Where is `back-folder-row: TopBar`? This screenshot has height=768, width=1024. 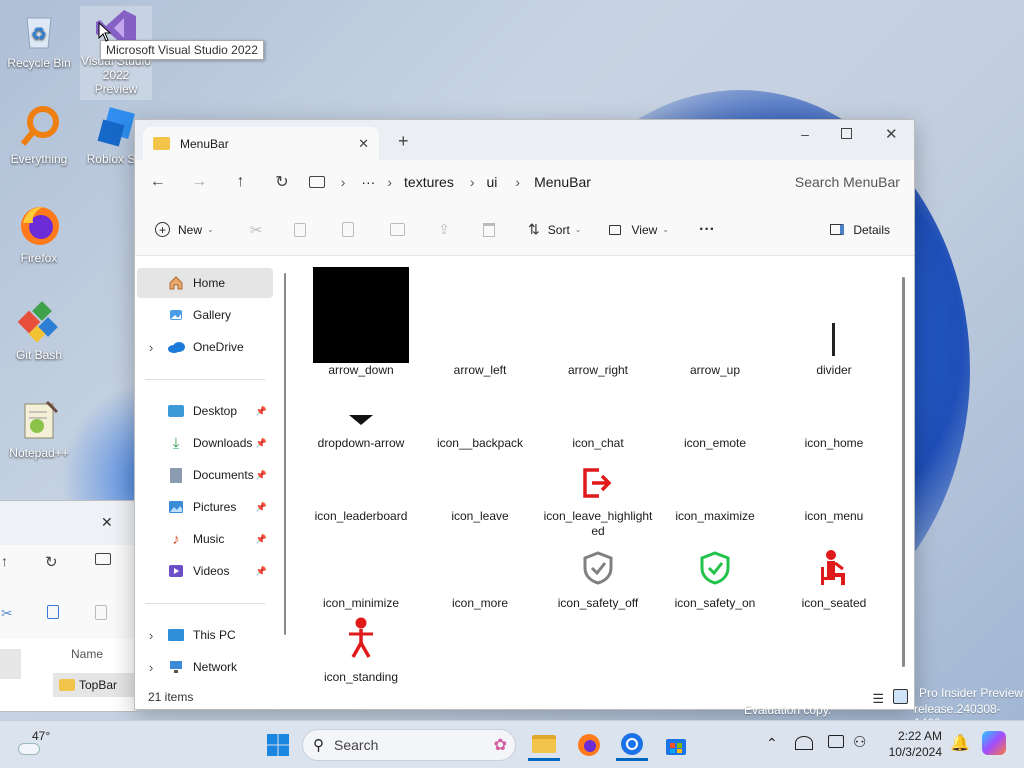
back-folder-row: TopBar is located at coordinates (96, 685).